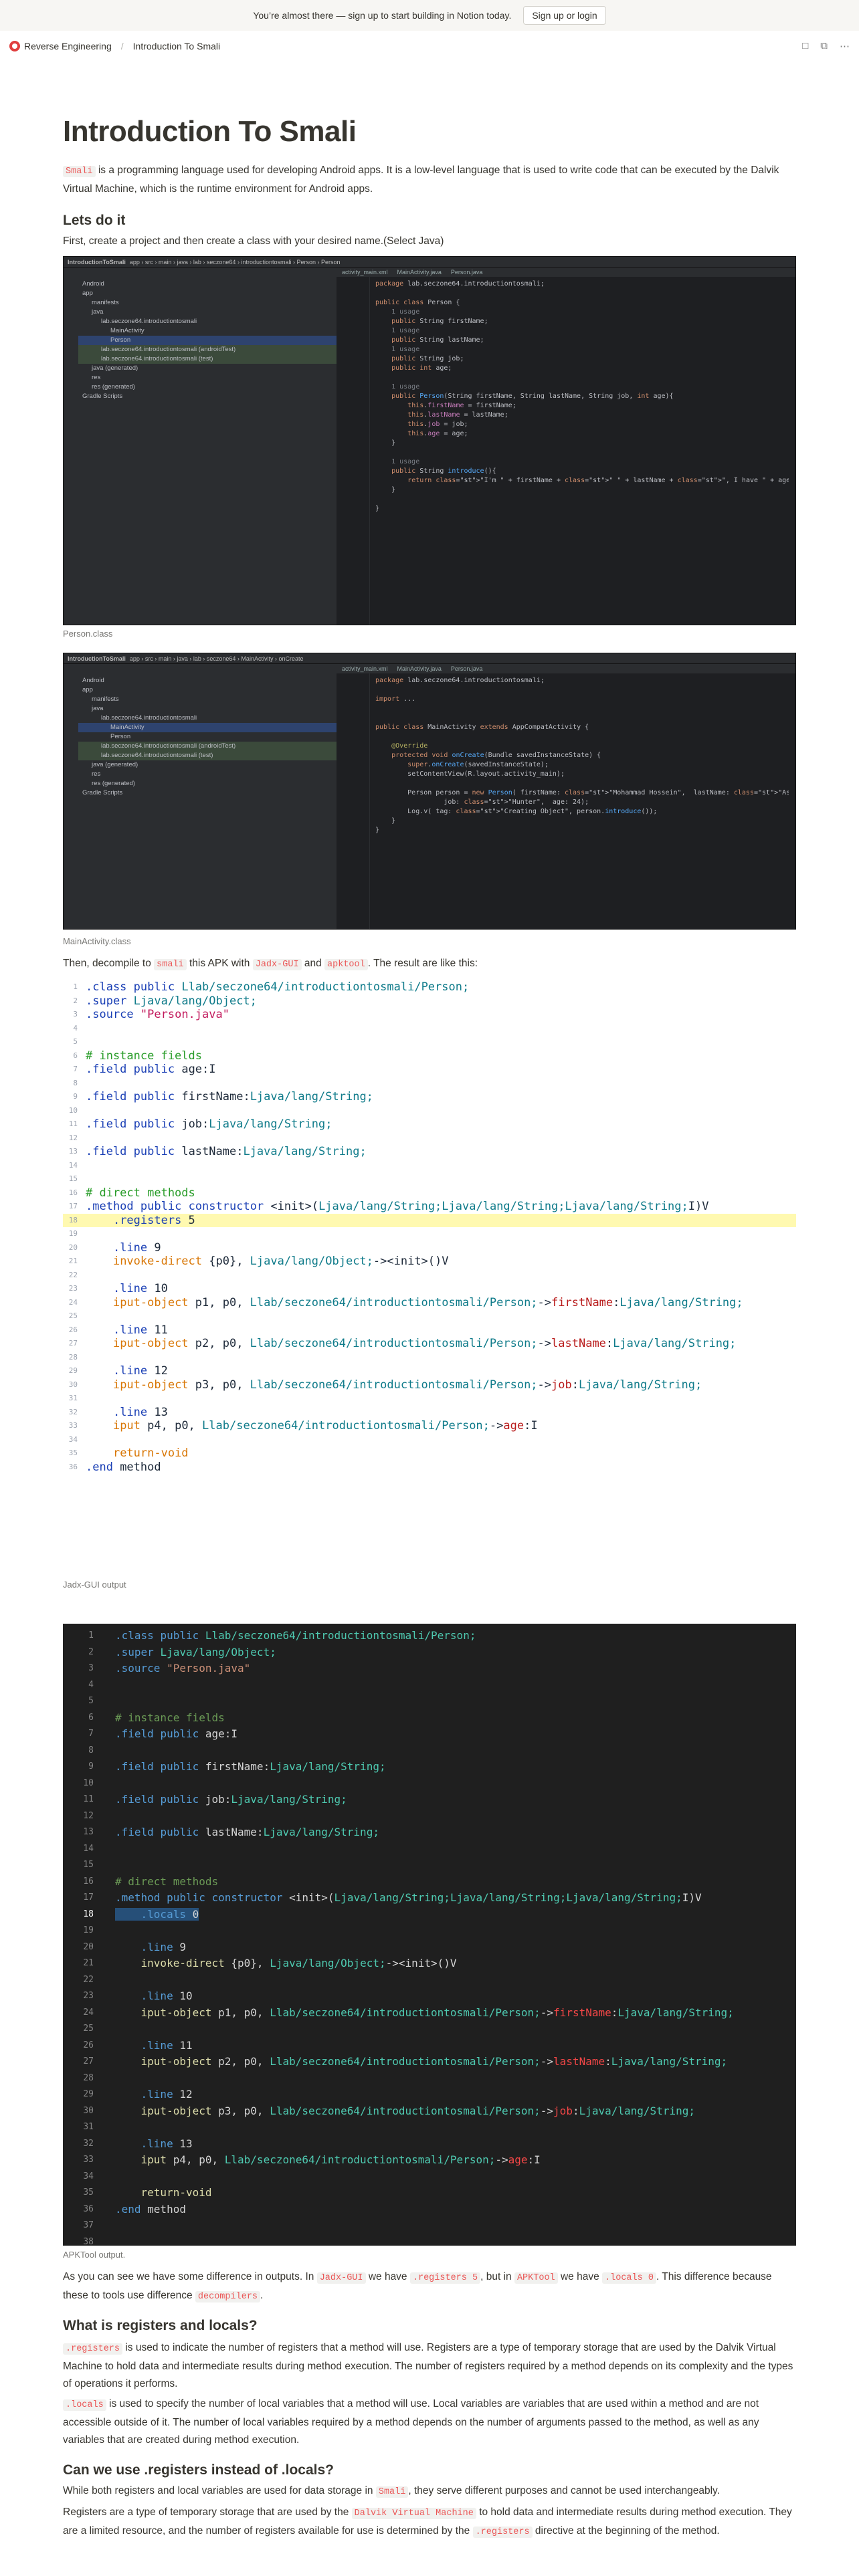  I want to click on code-line: 5, so click(75, 1041).